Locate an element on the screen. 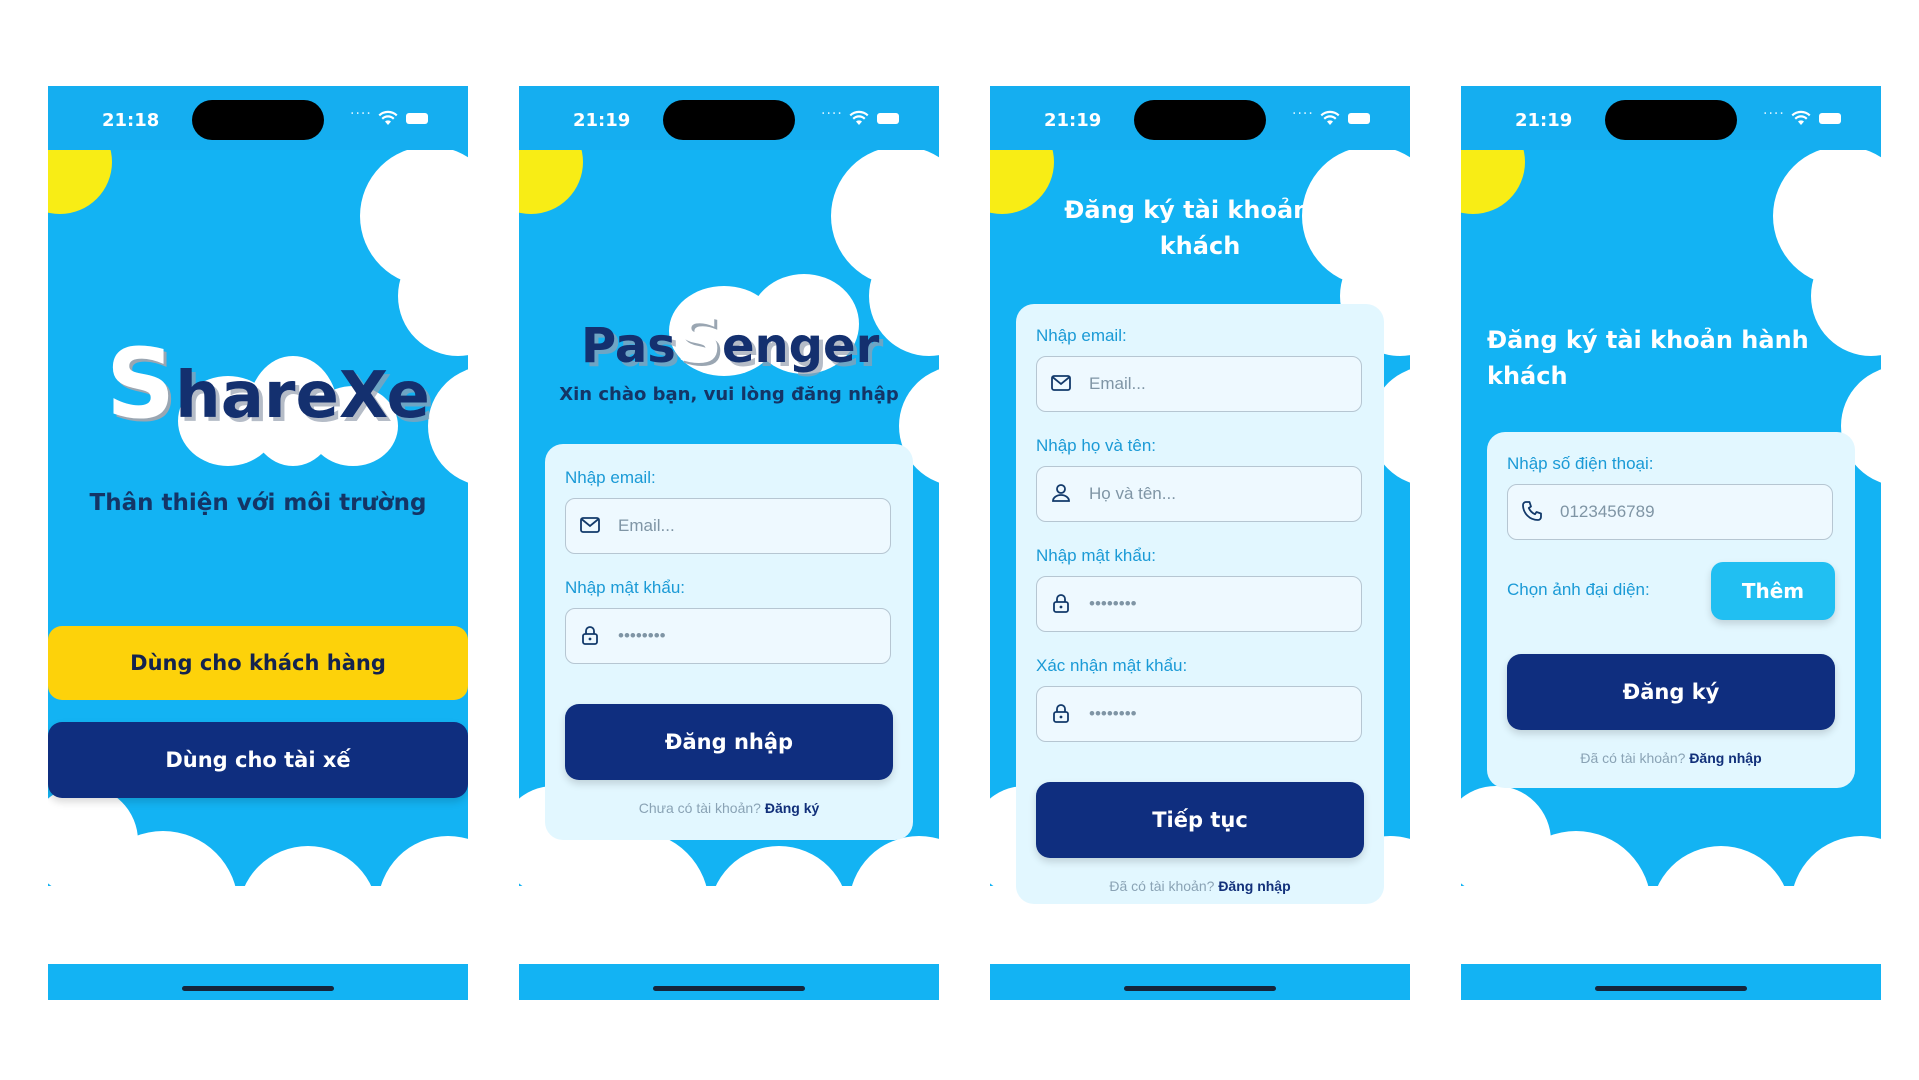 Image resolution: width=1919 pixels, height=1080 pixels. continue-button: Tiếp tục is located at coordinates (1200, 820).